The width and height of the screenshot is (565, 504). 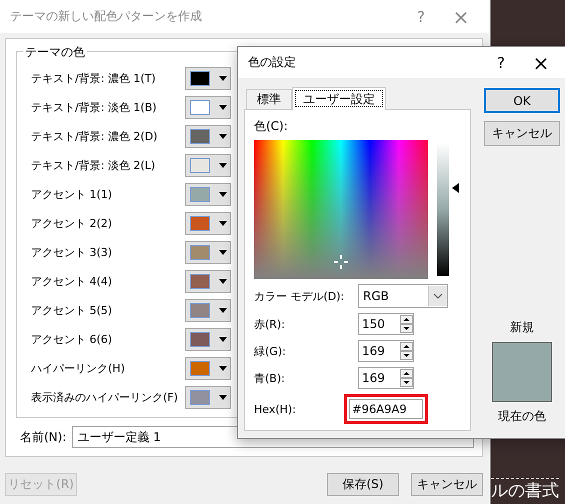 What do you see at coordinates (522, 100) in the screenshot?
I see `ok-button: OK` at bounding box center [522, 100].